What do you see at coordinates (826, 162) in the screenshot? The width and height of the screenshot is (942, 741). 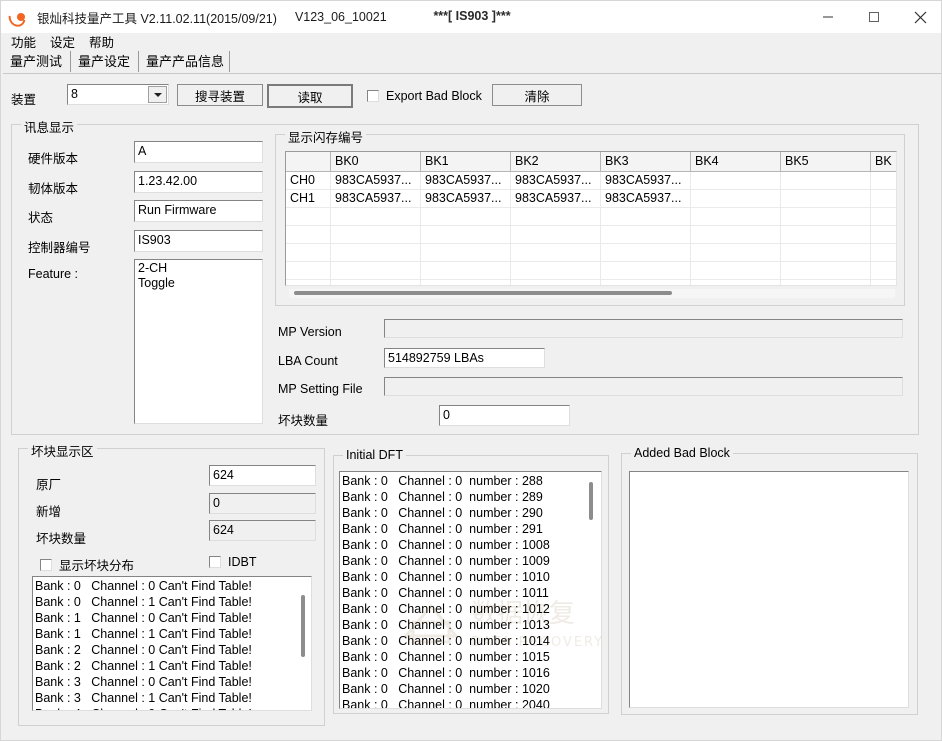 I see `flash-table-col-bk5: BK5` at bounding box center [826, 162].